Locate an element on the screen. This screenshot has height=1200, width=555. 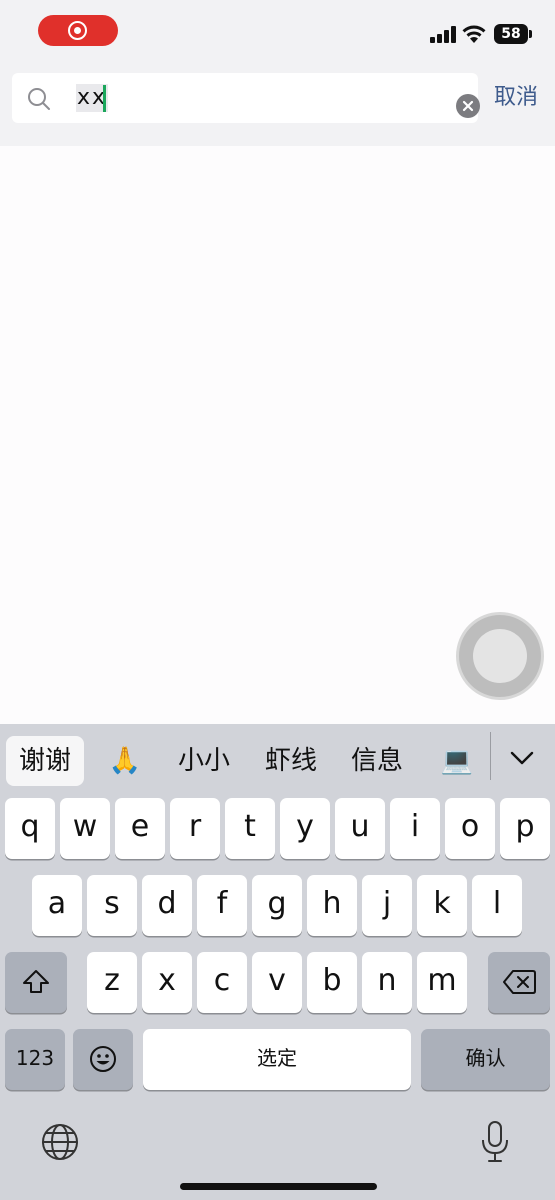
chevron-down-icon is located at coordinates (522, 758).